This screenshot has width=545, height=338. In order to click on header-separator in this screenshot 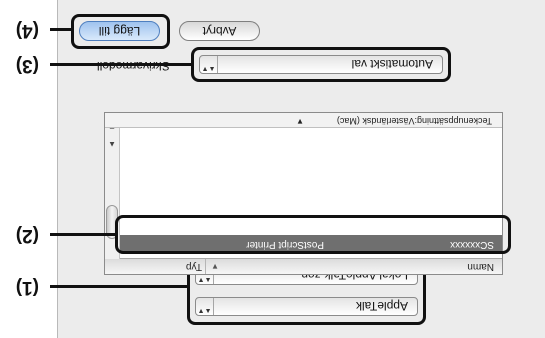, I will do `click(205, 266)`.